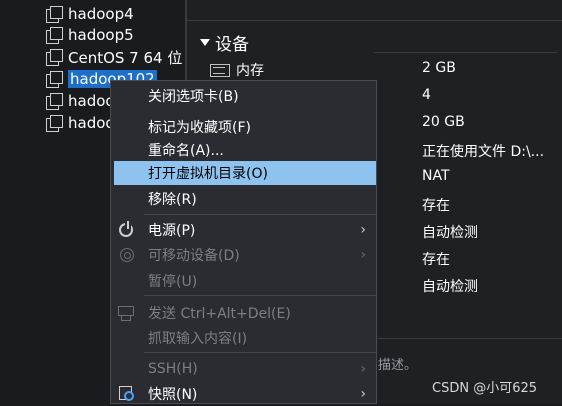 The image size is (562, 406). Describe the element at coordinates (439, 68) in the screenshot. I see `device-value: 2 GB` at that location.